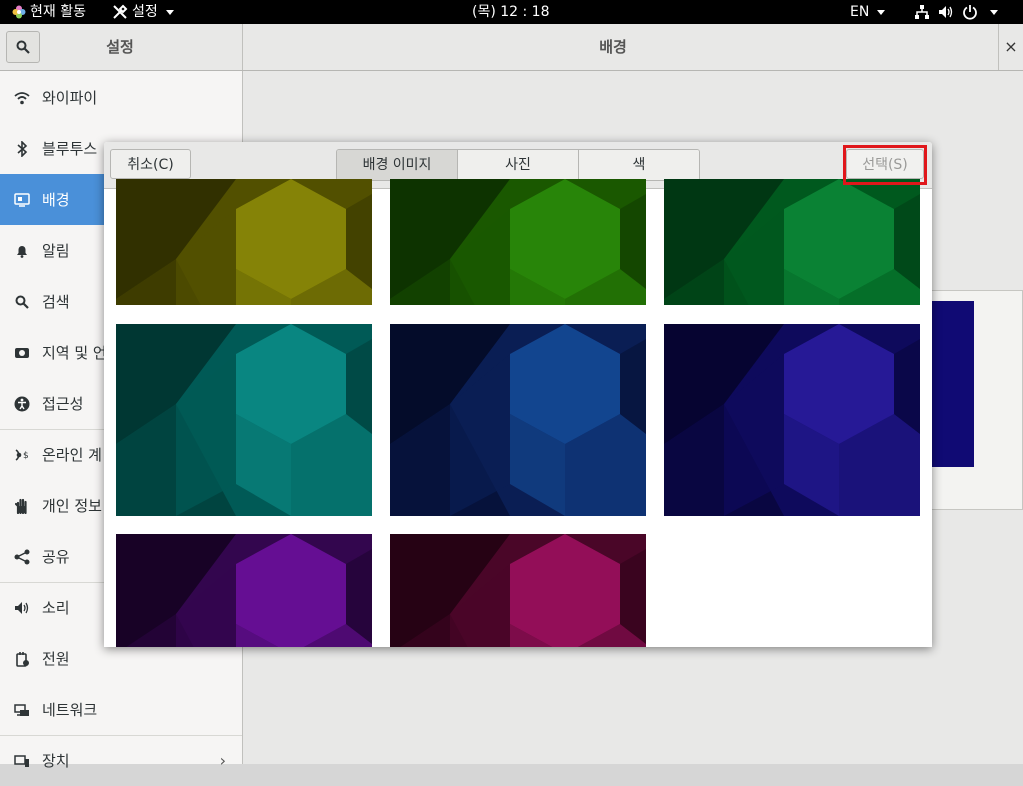 This screenshot has height=786, width=1023. Describe the element at coordinates (121, 709) in the screenshot. I see `sidebar-item-12: 네트워크` at that location.